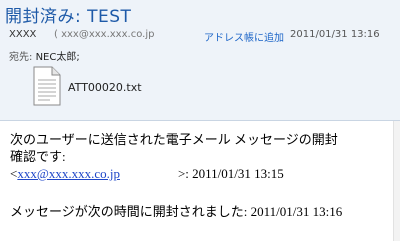 The width and height of the screenshot is (400, 241). What do you see at coordinates (68, 17) in the screenshot?
I see `message-subject: 開封済み: TEST` at bounding box center [68, 17].